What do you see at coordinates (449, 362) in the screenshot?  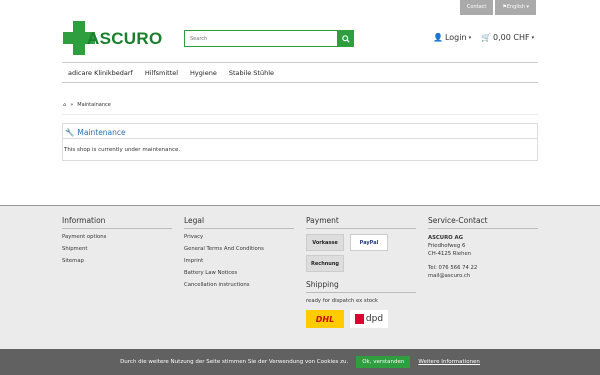 I see `cookie-more-info-link: Weitere Informationen` at bounding box center [449, 362].